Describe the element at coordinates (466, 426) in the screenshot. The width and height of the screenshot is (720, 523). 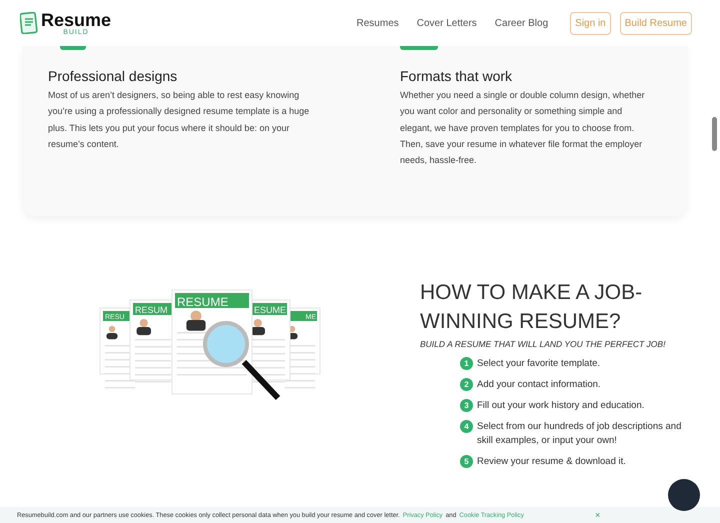
I see `step-number: 4` at that location.